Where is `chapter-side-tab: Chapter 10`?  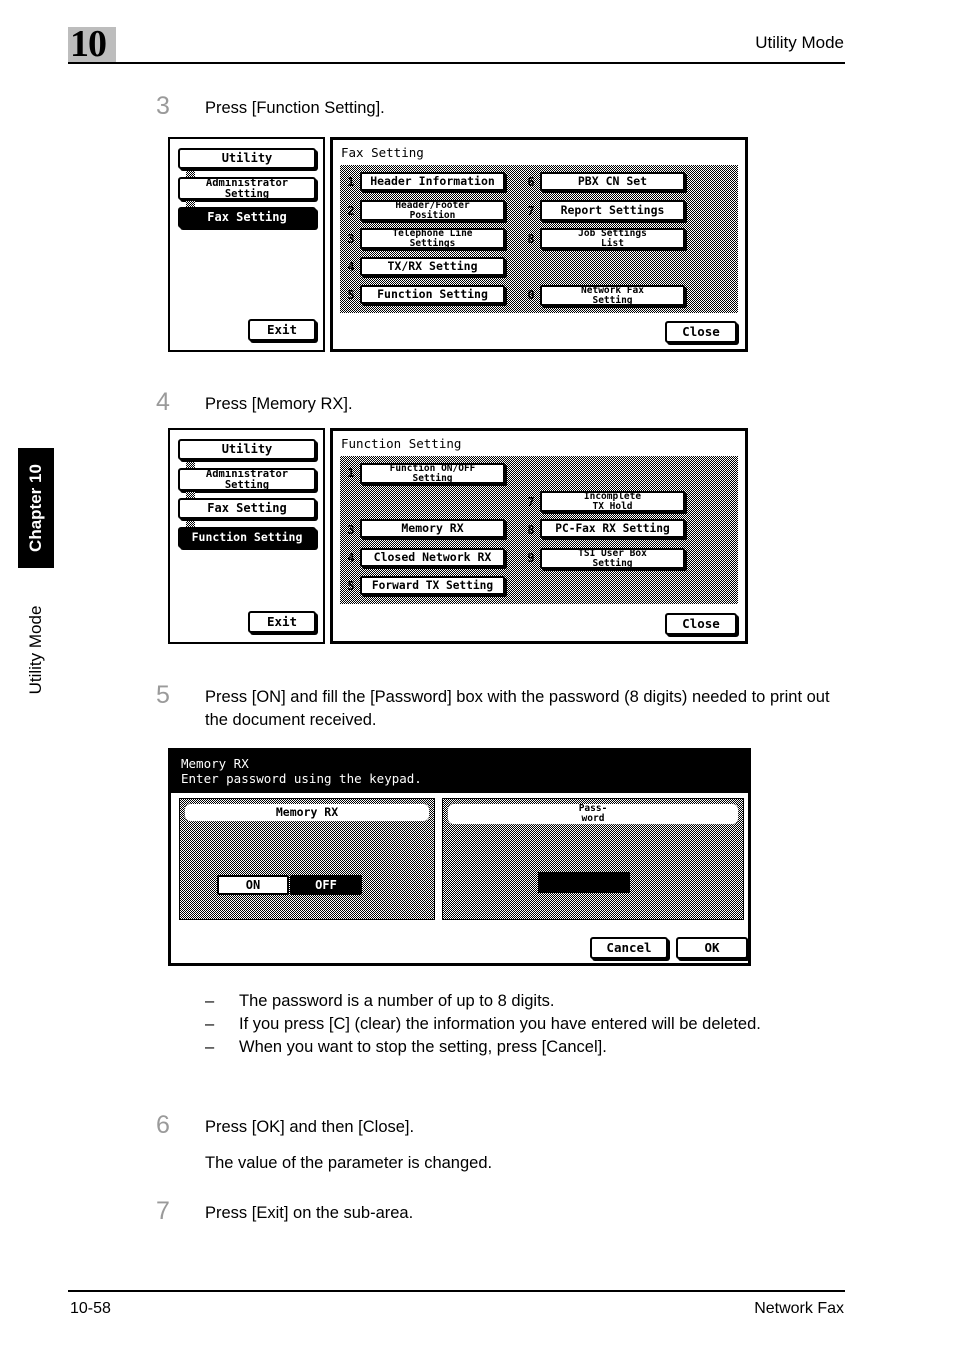
chapter-side-tab: Chapter 10 is located at coordinates (36, 508).